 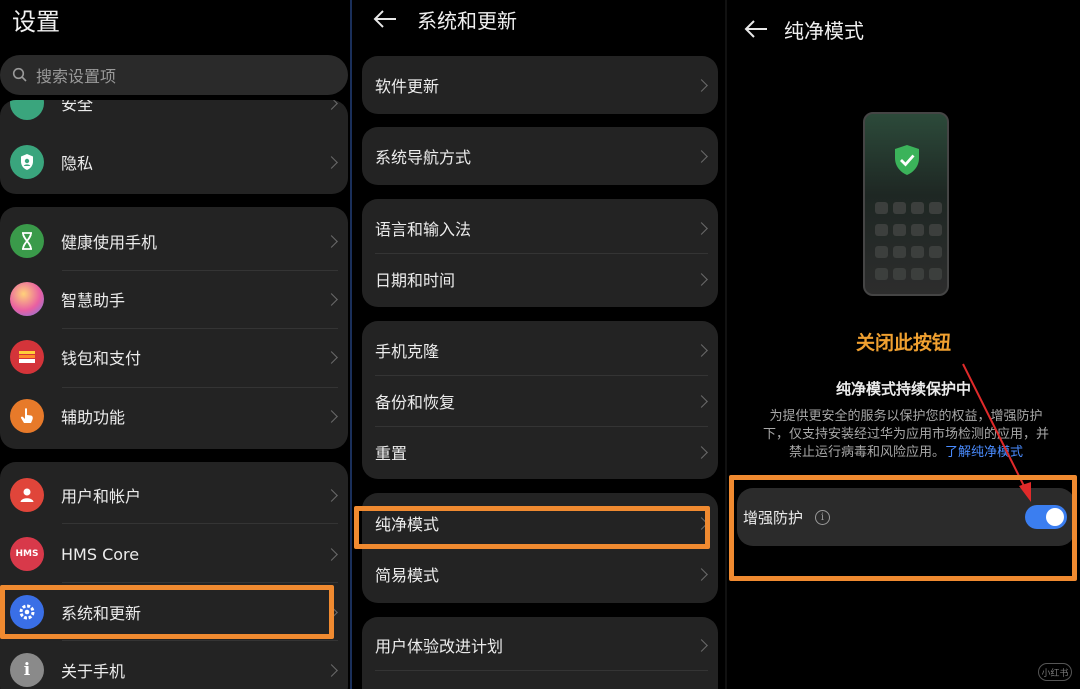 I want to click on system-item-phone-clone: 手机克隆, so click(x=540, y=350).